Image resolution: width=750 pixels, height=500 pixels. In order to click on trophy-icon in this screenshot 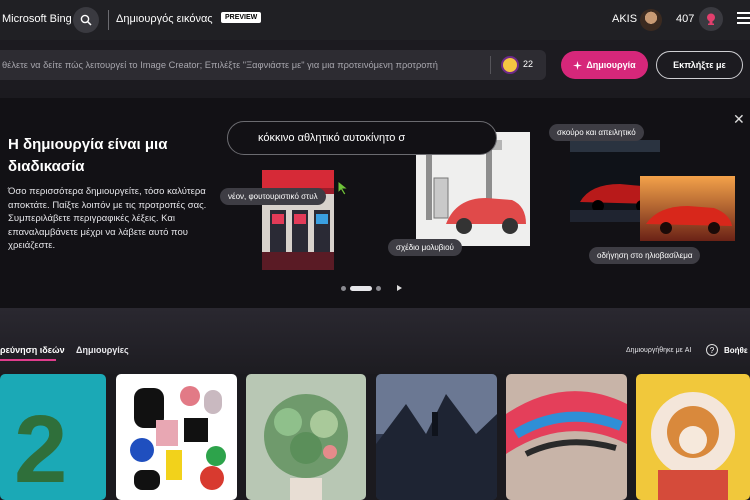, I will do `click(711, 19)`.